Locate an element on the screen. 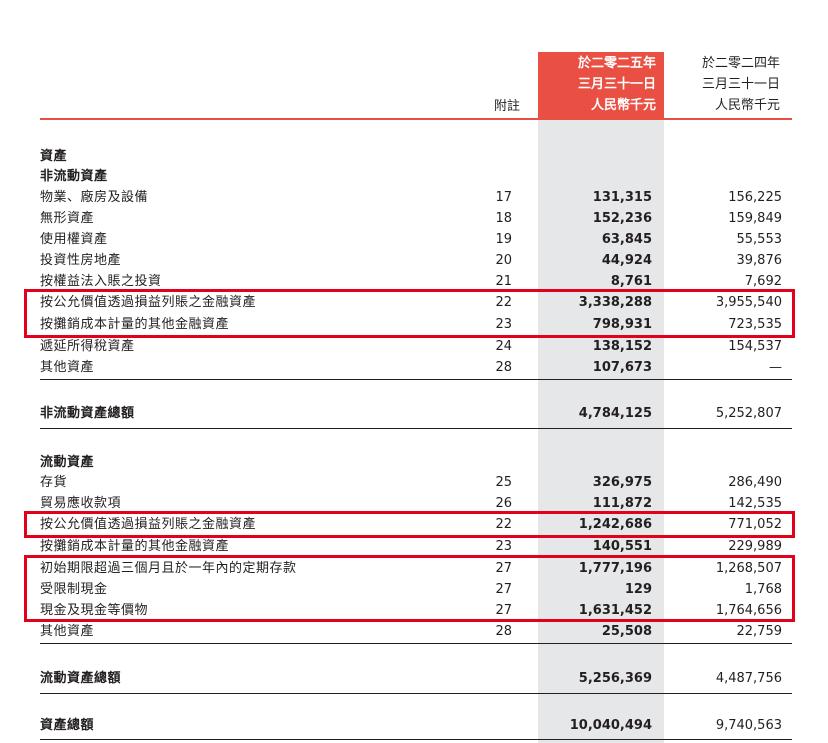 Image resolution: width=828 pixels, height=743 pixels. row-prior: 39,876 is located at coordinates (759, 260).